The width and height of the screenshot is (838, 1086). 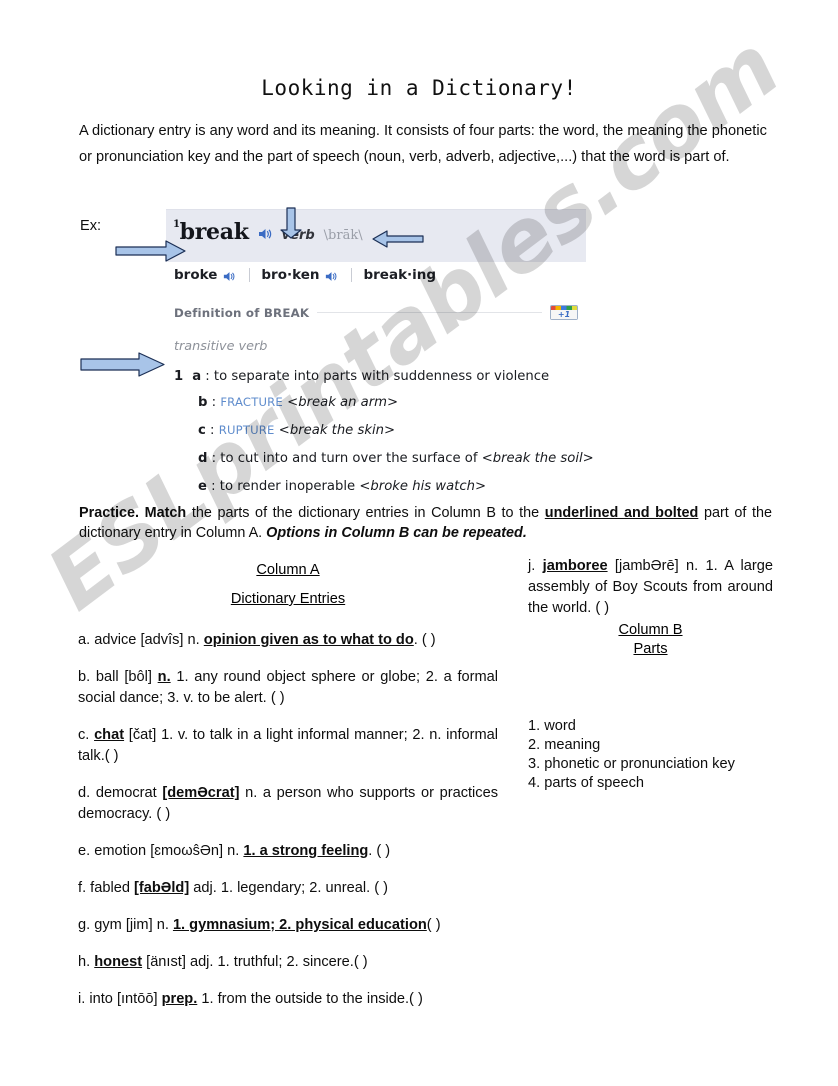 What do you see at coordinates (251, 402) in the screenshot?
I see `sense-cross-reference: FRACTURE` at bounding box center [251, 402].